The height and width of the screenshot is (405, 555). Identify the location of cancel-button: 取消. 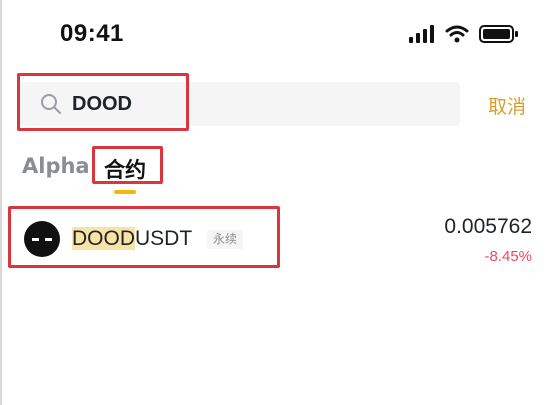
(507, 105).